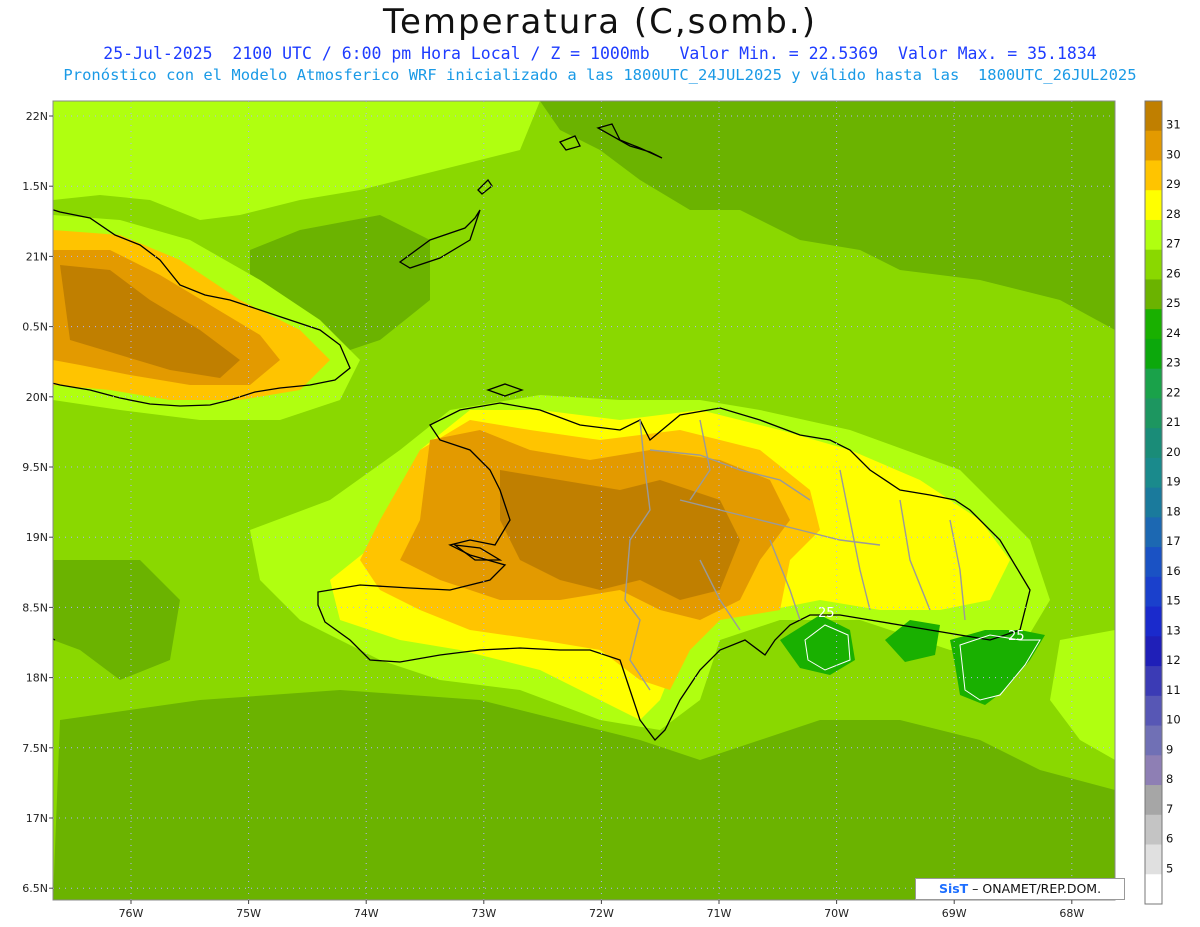 This screenshot has width=1200, height=927. What do you see at coordinates (1071, 913) in the screenshot?
I see `lon-label: 68W` at bounding box center [1071, 913].